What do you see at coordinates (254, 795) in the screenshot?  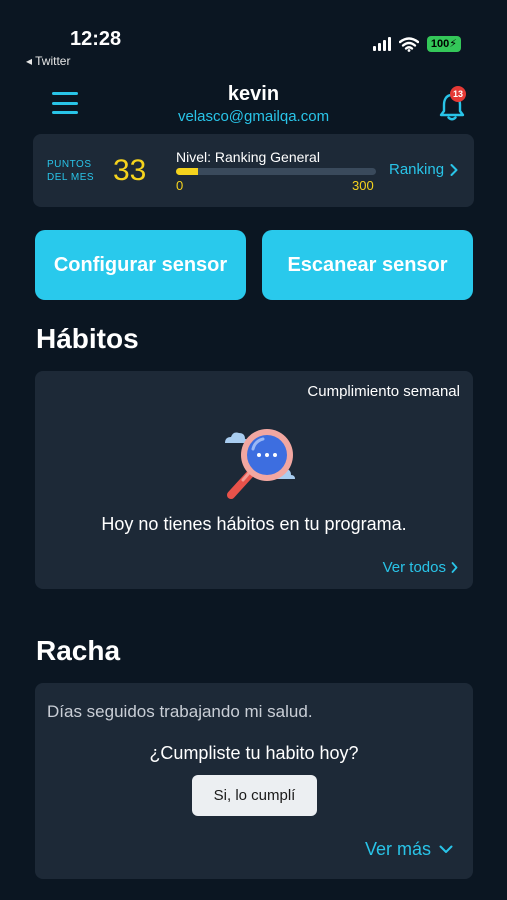 I see `did-it-button: Si, lo cumplí` at bounding box center [254, 795].